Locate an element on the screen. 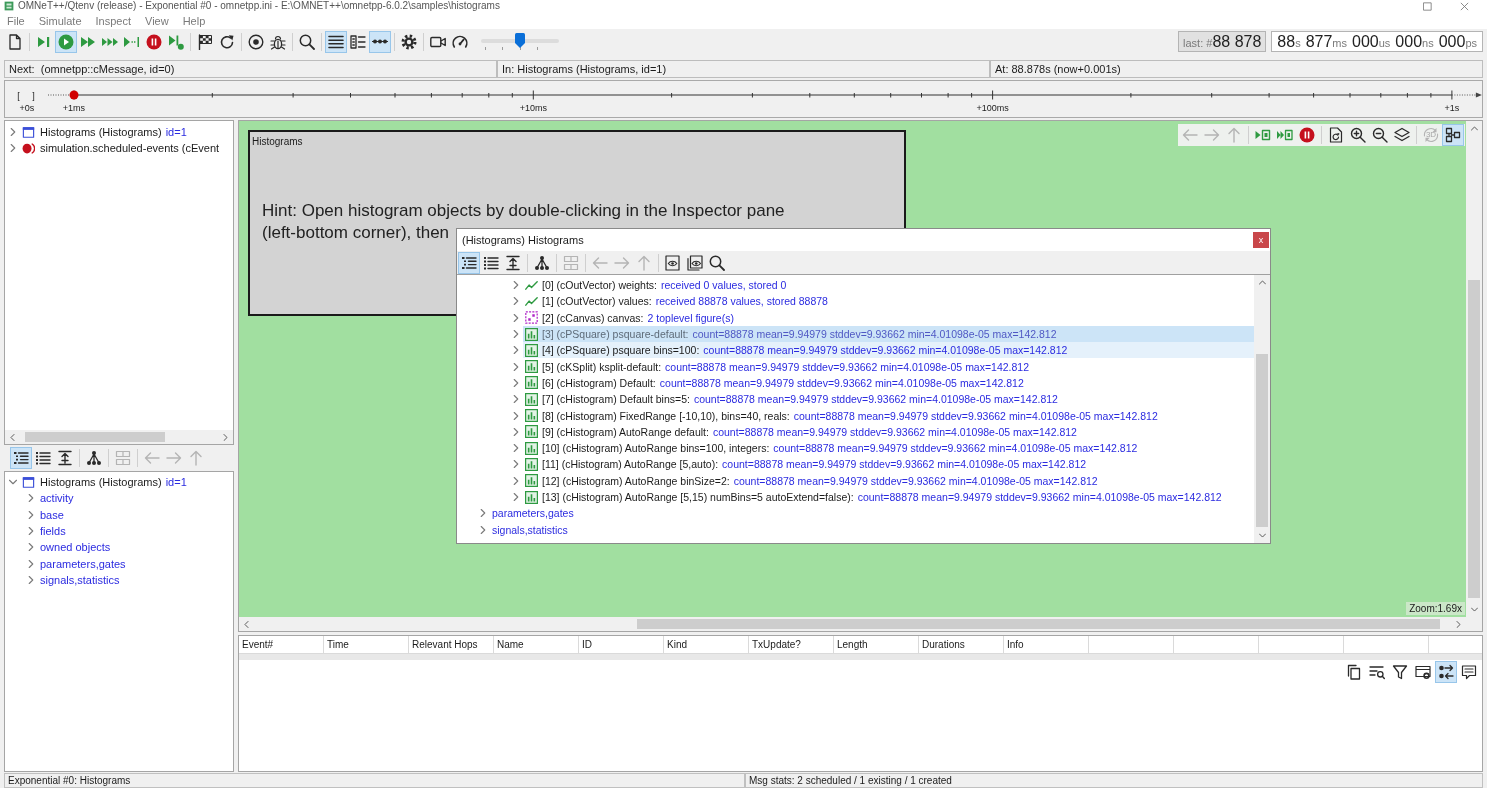 This screenshot has width=1487, height=788. layout-button is located at coordinates (336, 41).